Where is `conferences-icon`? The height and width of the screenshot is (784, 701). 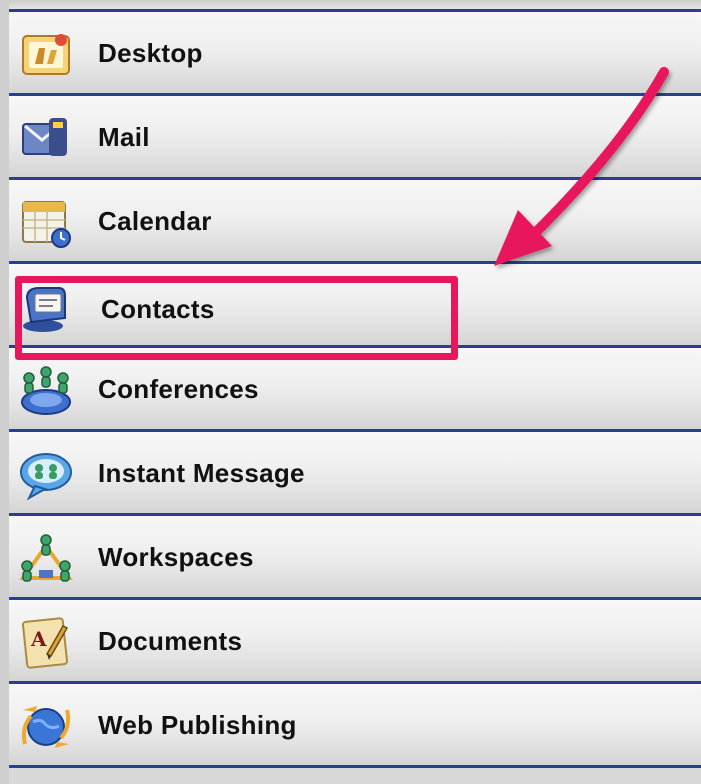 conferences-icon is located at coordinates (46, 391).